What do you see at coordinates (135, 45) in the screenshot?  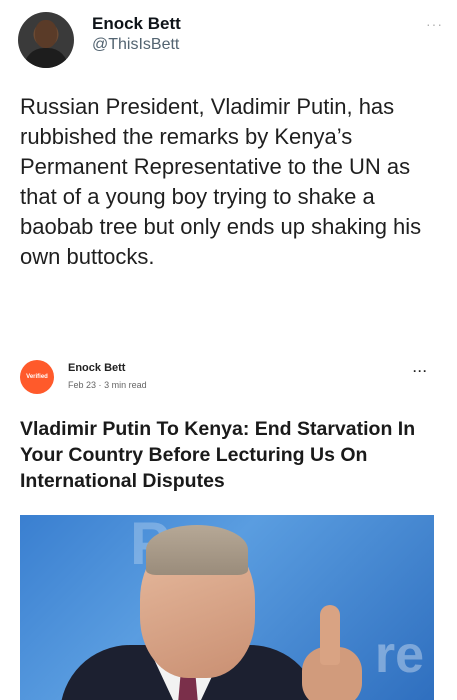 I see `handle: @ThisIsBett` at bounding box center [135, 45].